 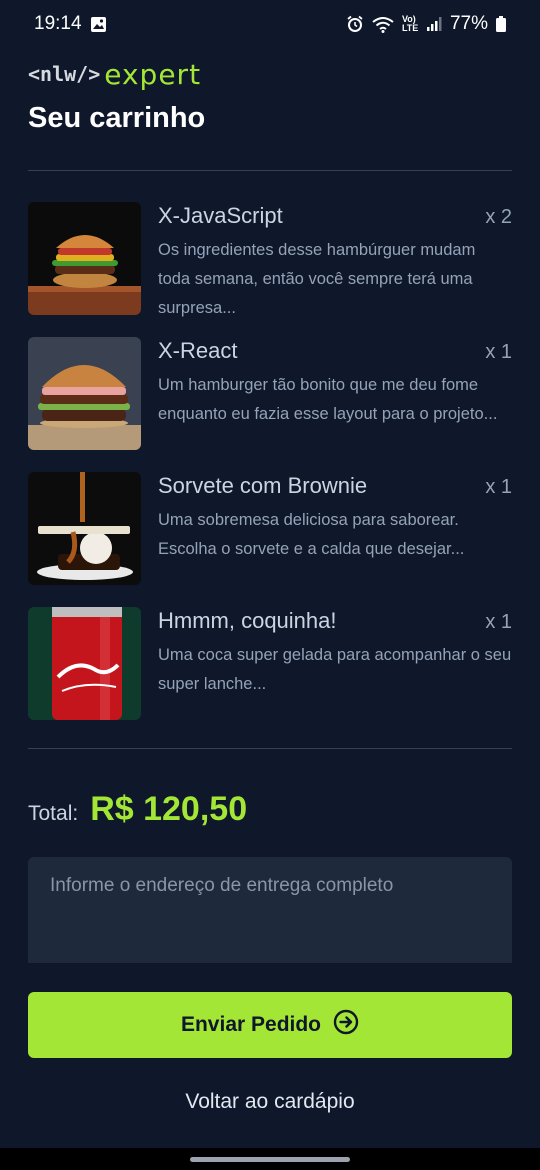 What do you see at coordinates (468, 23) in the screenshot?
I see `battery-percent: 77%` at bounding box center [468, 23].